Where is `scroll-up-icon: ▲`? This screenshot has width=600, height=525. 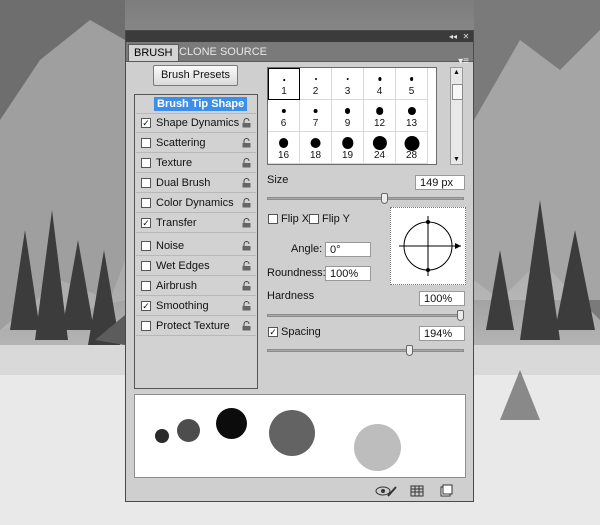 scroll-up-icon: ▲ is located at coordinates (456, 72).